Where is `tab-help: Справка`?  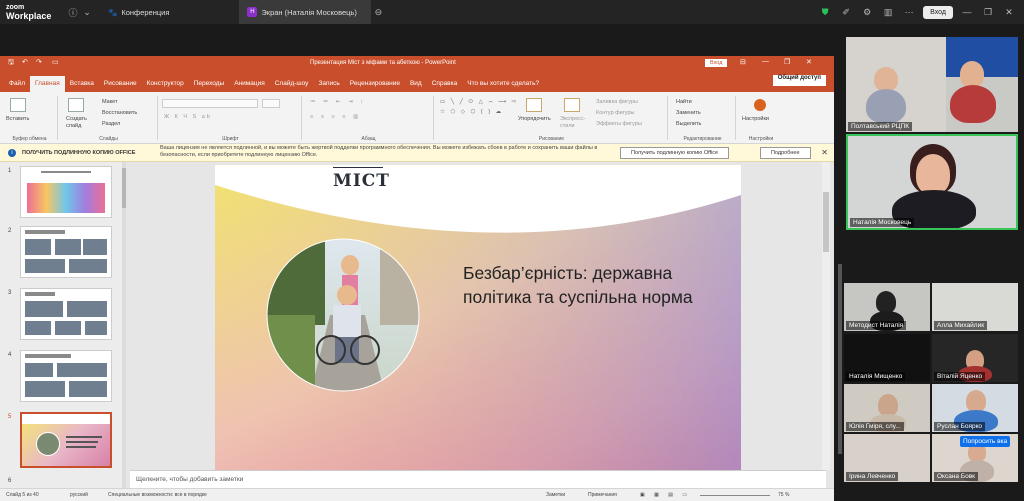 tab-help: Справка is located at coordinates (445, 86).